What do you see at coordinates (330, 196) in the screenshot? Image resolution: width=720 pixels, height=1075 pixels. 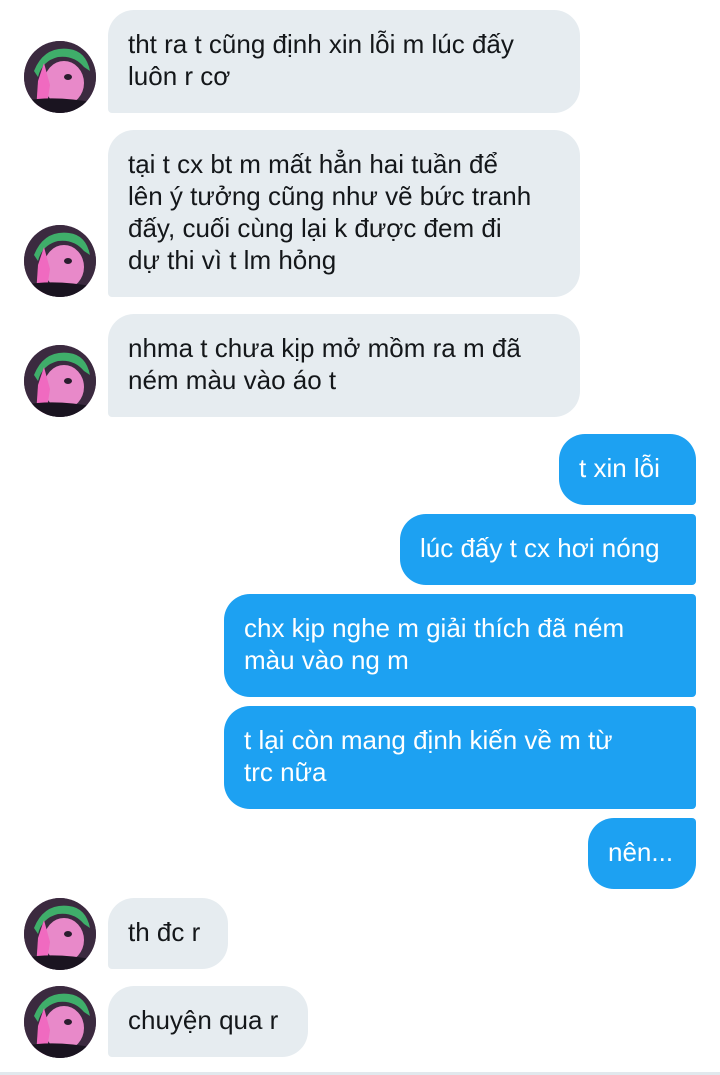 I see `message-text-line: lên ý tưởng cũng như vẽ bức tranh` at bounding box center [330, 196].